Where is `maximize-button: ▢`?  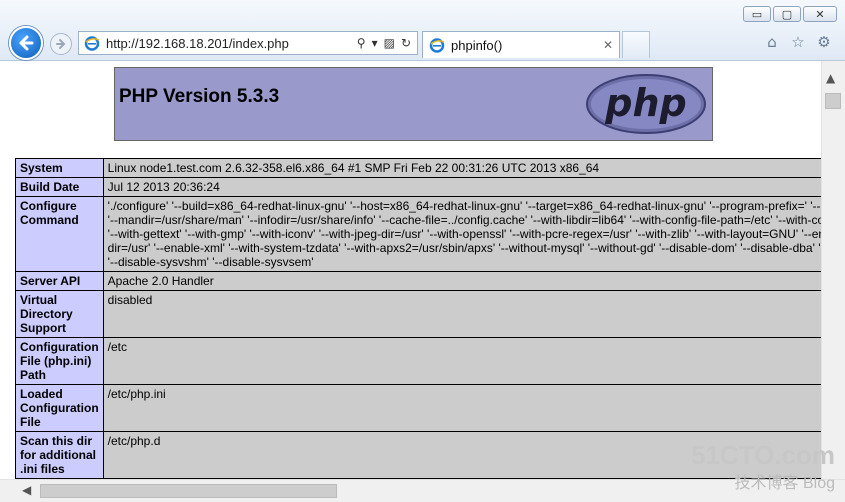 maximize-button: ▢ is located at coordinates (787, 14).